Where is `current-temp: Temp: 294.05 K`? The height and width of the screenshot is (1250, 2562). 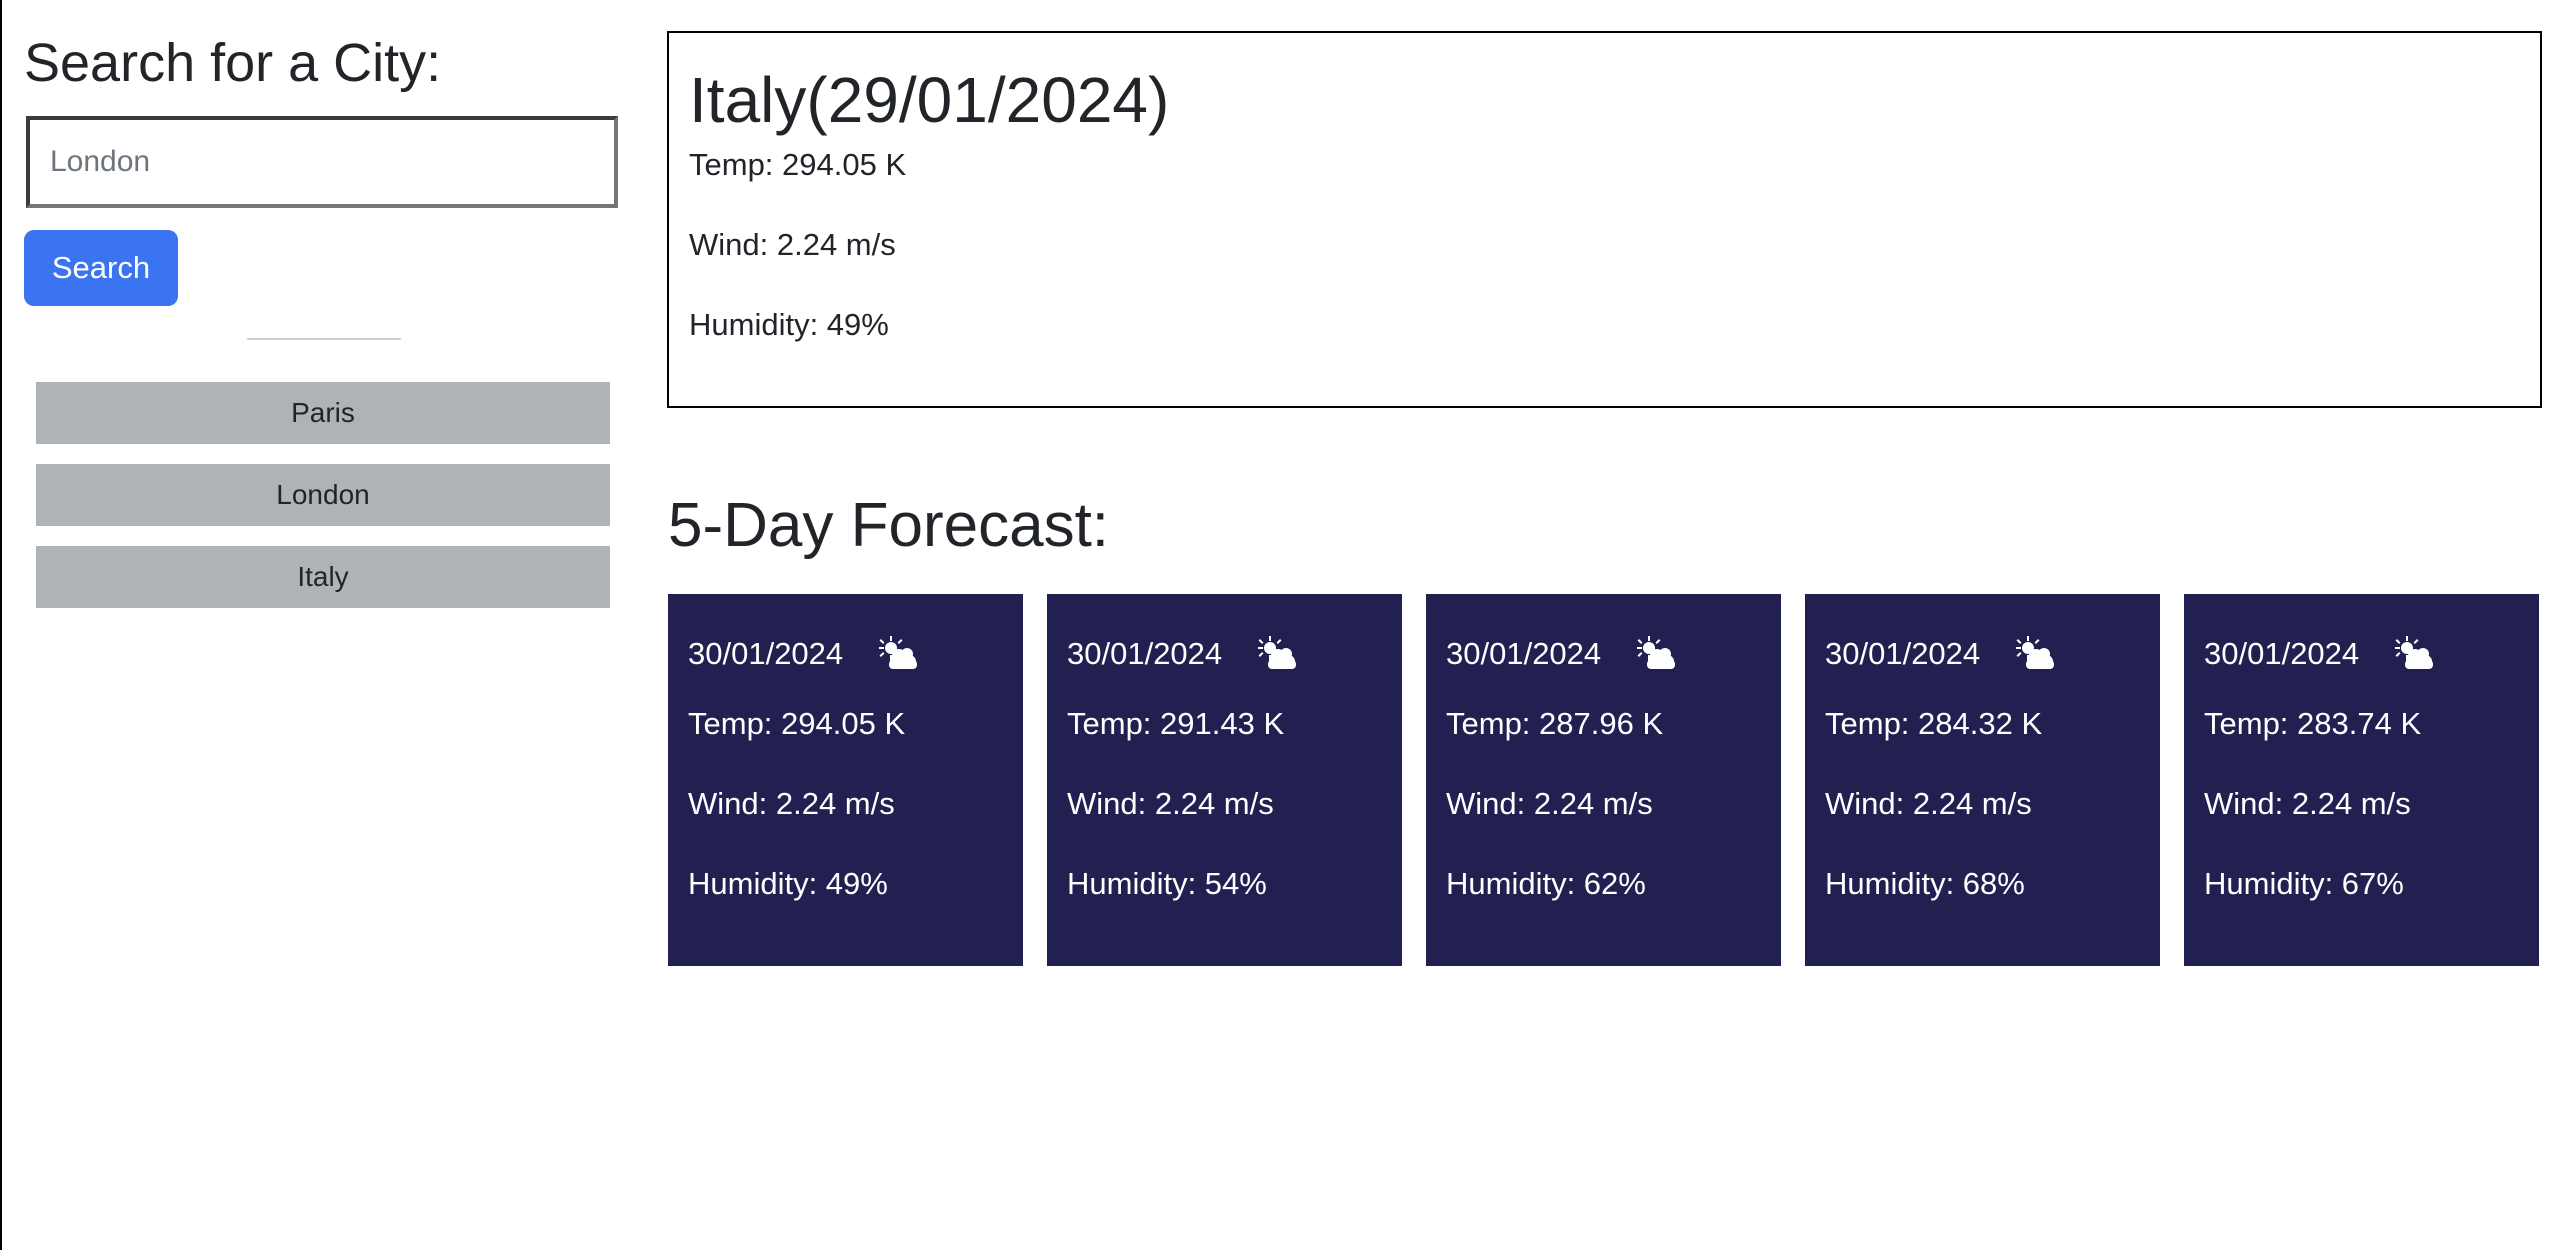 current-temp: Temp: 294.05 K is located at coordinates (798, 164).